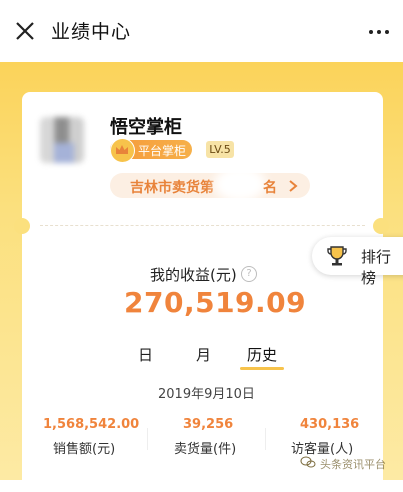  What do you see at coordinates (122, 150) in the screenshot?
I see `crown-icon` at bounding box center [122, 150].